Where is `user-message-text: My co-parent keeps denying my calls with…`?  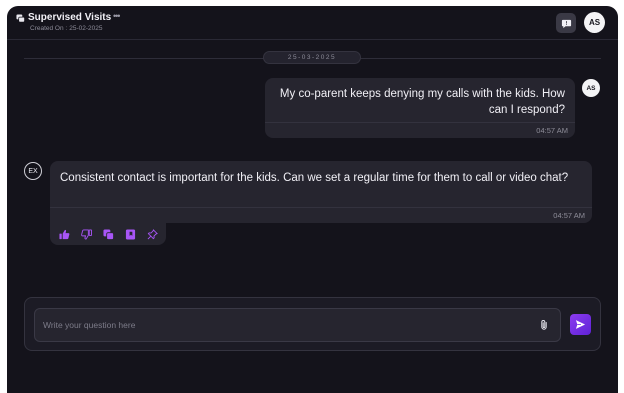 user-message-text: My co-parent keeps denying my calls with… is located at coordinates (422, 102).